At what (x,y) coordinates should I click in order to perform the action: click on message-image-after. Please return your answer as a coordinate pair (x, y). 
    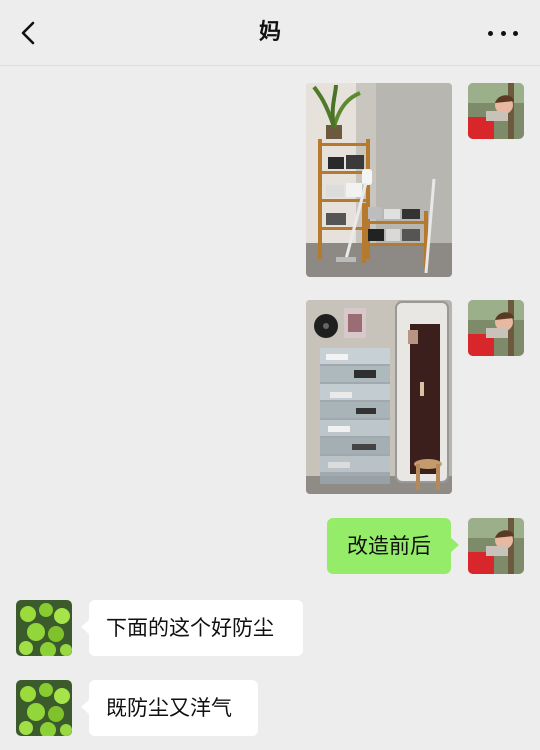
    Looking at the image, I should click on (379, 397).